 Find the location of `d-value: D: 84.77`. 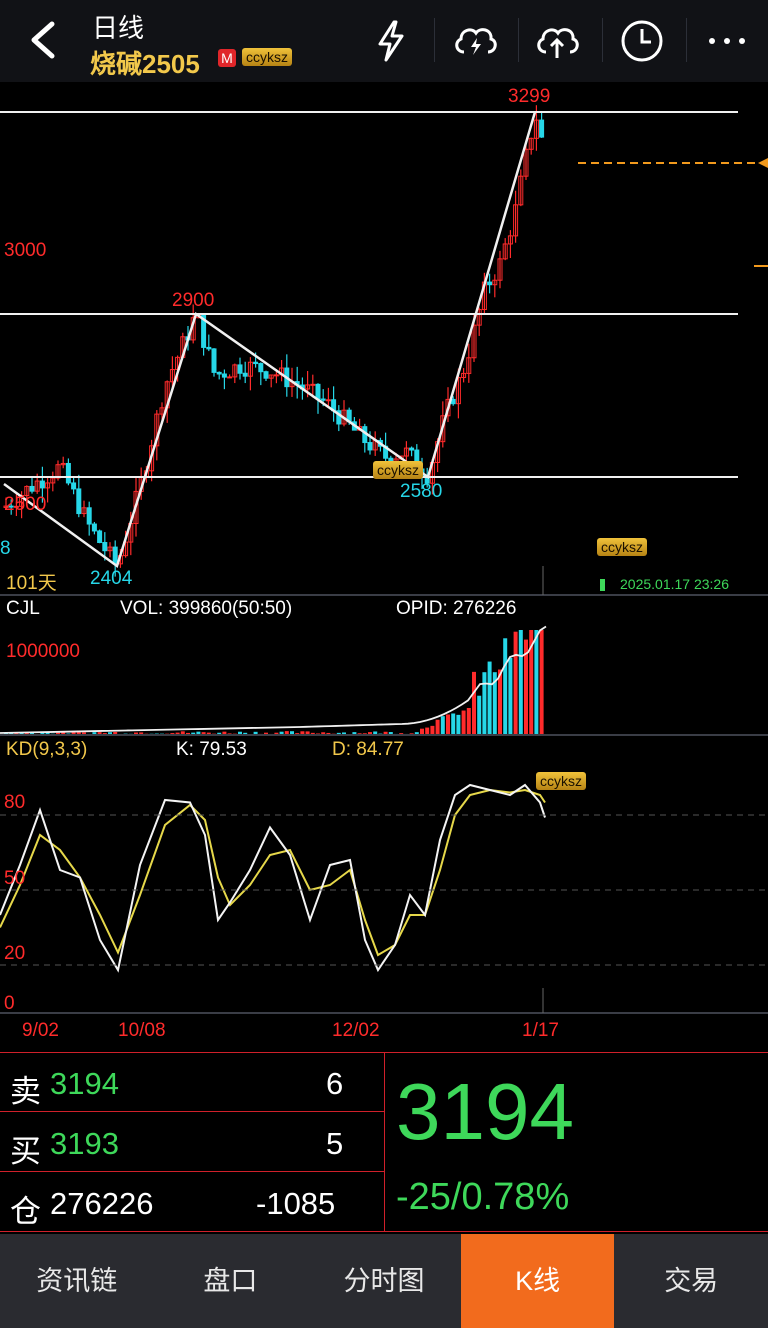

d-value: D: 84.77 is located at coordinates (368, 749).